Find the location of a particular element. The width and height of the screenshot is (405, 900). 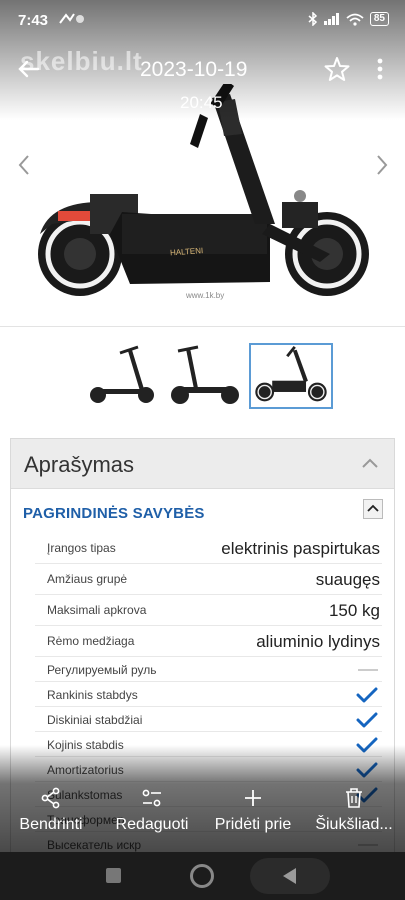

notification-icons is located at coordinates (72, 20).